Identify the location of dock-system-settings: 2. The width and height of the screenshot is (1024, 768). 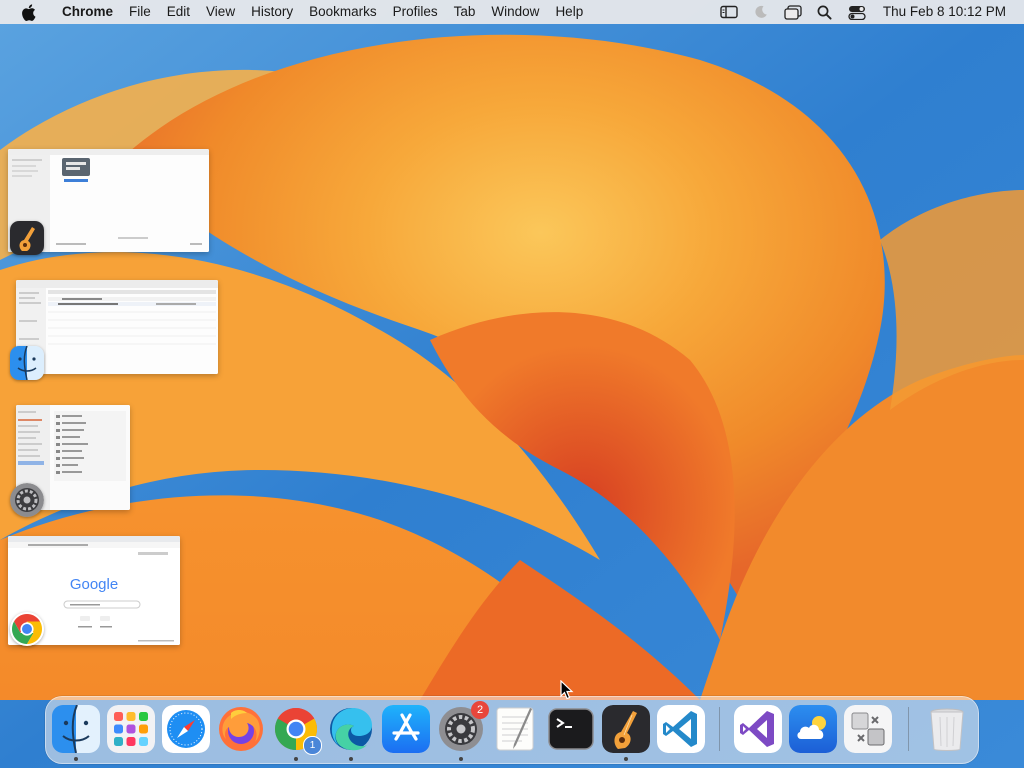
(463, 727).